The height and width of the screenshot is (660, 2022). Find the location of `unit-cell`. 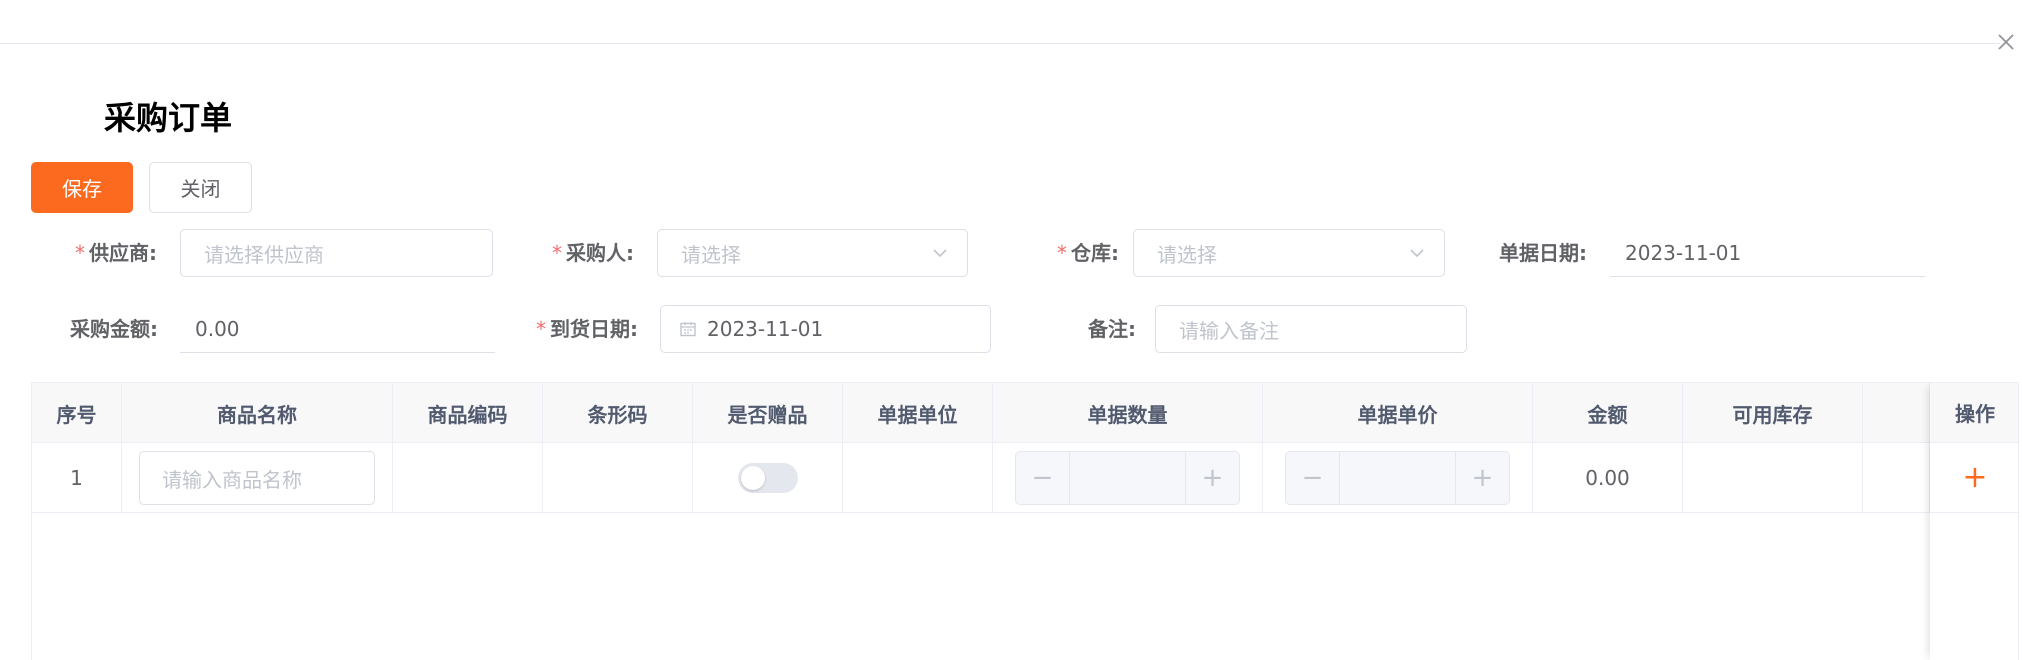

unit-cell is located at coordinates (918, 478).